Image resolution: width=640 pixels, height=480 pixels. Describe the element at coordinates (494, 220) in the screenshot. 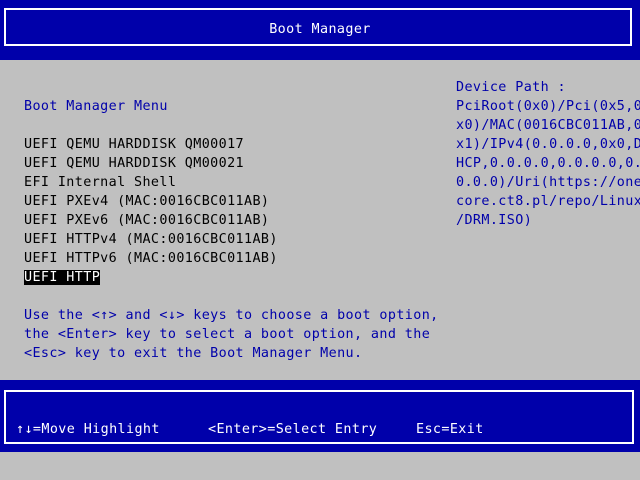

I see `device-path-line: /DRM.ISO)` at that location.